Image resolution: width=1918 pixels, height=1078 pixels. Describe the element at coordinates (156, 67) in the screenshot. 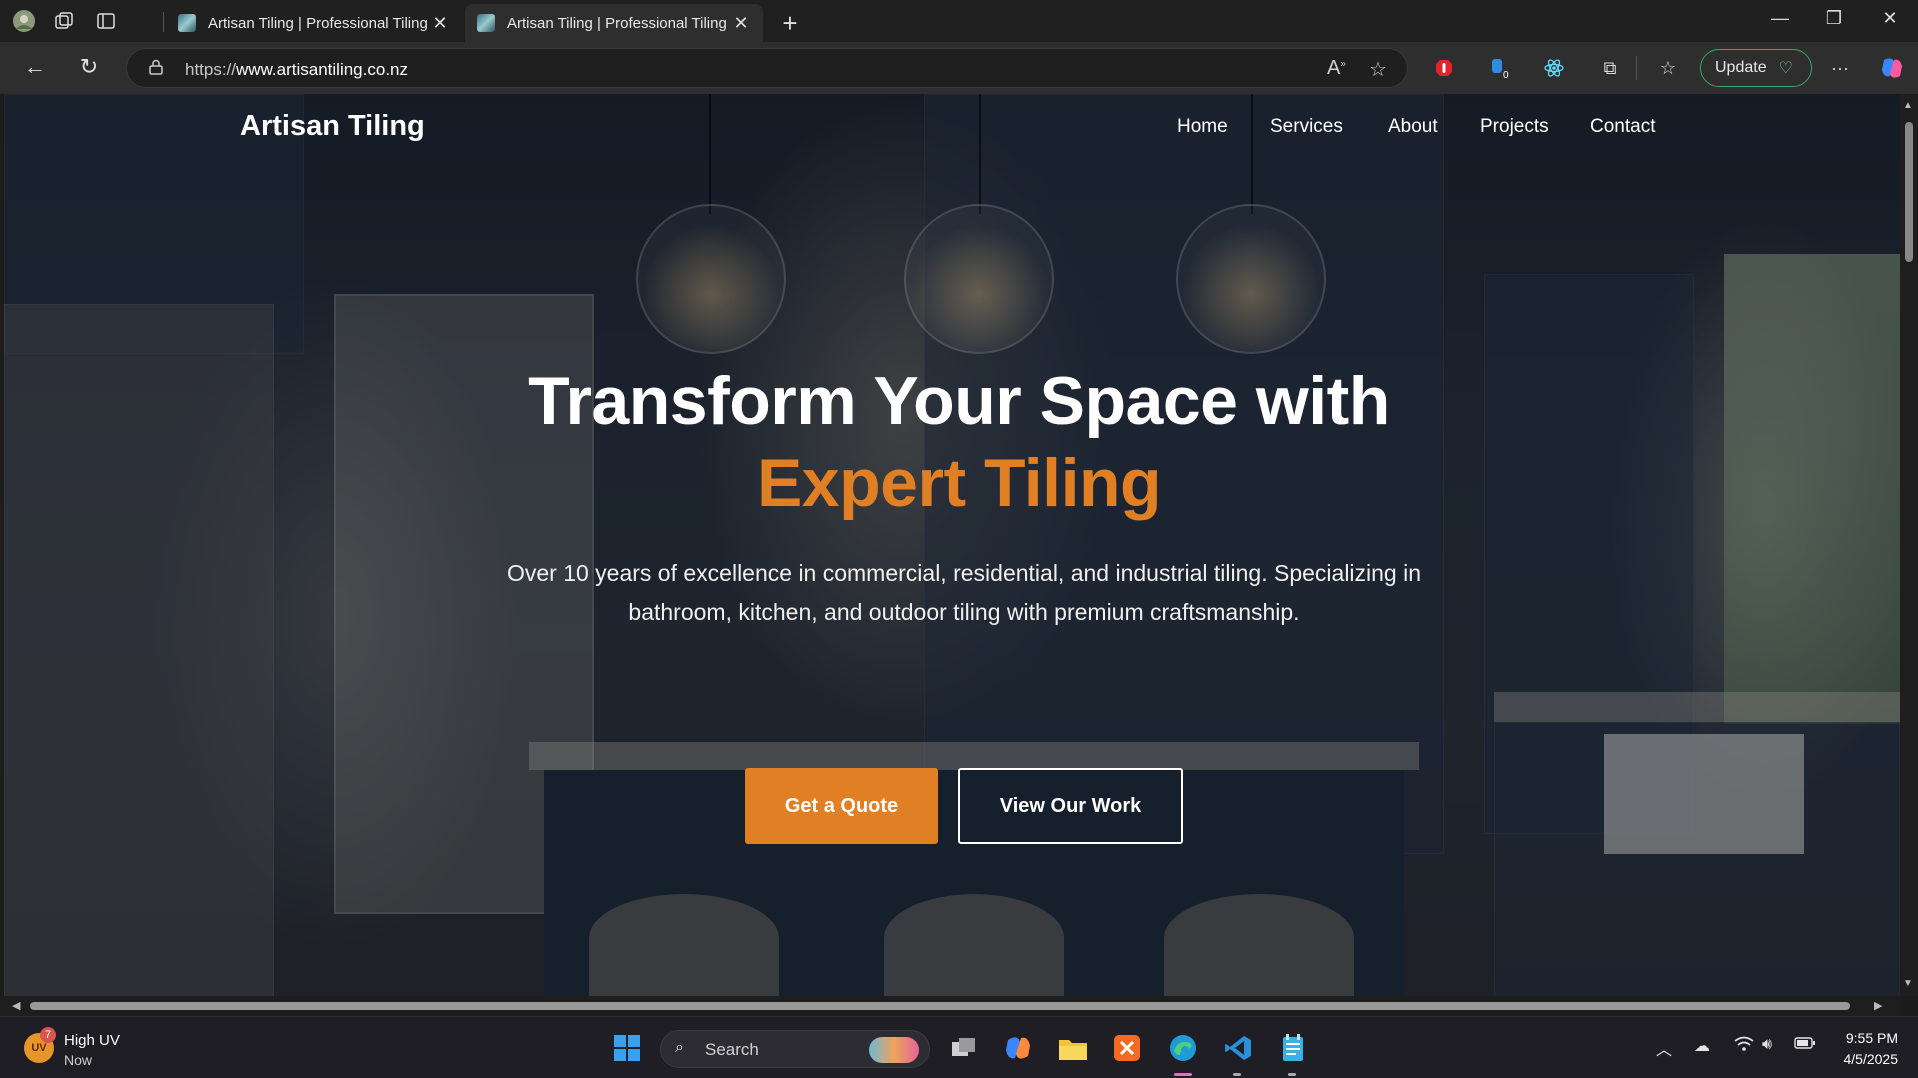

I see `lock-icon` at that location.